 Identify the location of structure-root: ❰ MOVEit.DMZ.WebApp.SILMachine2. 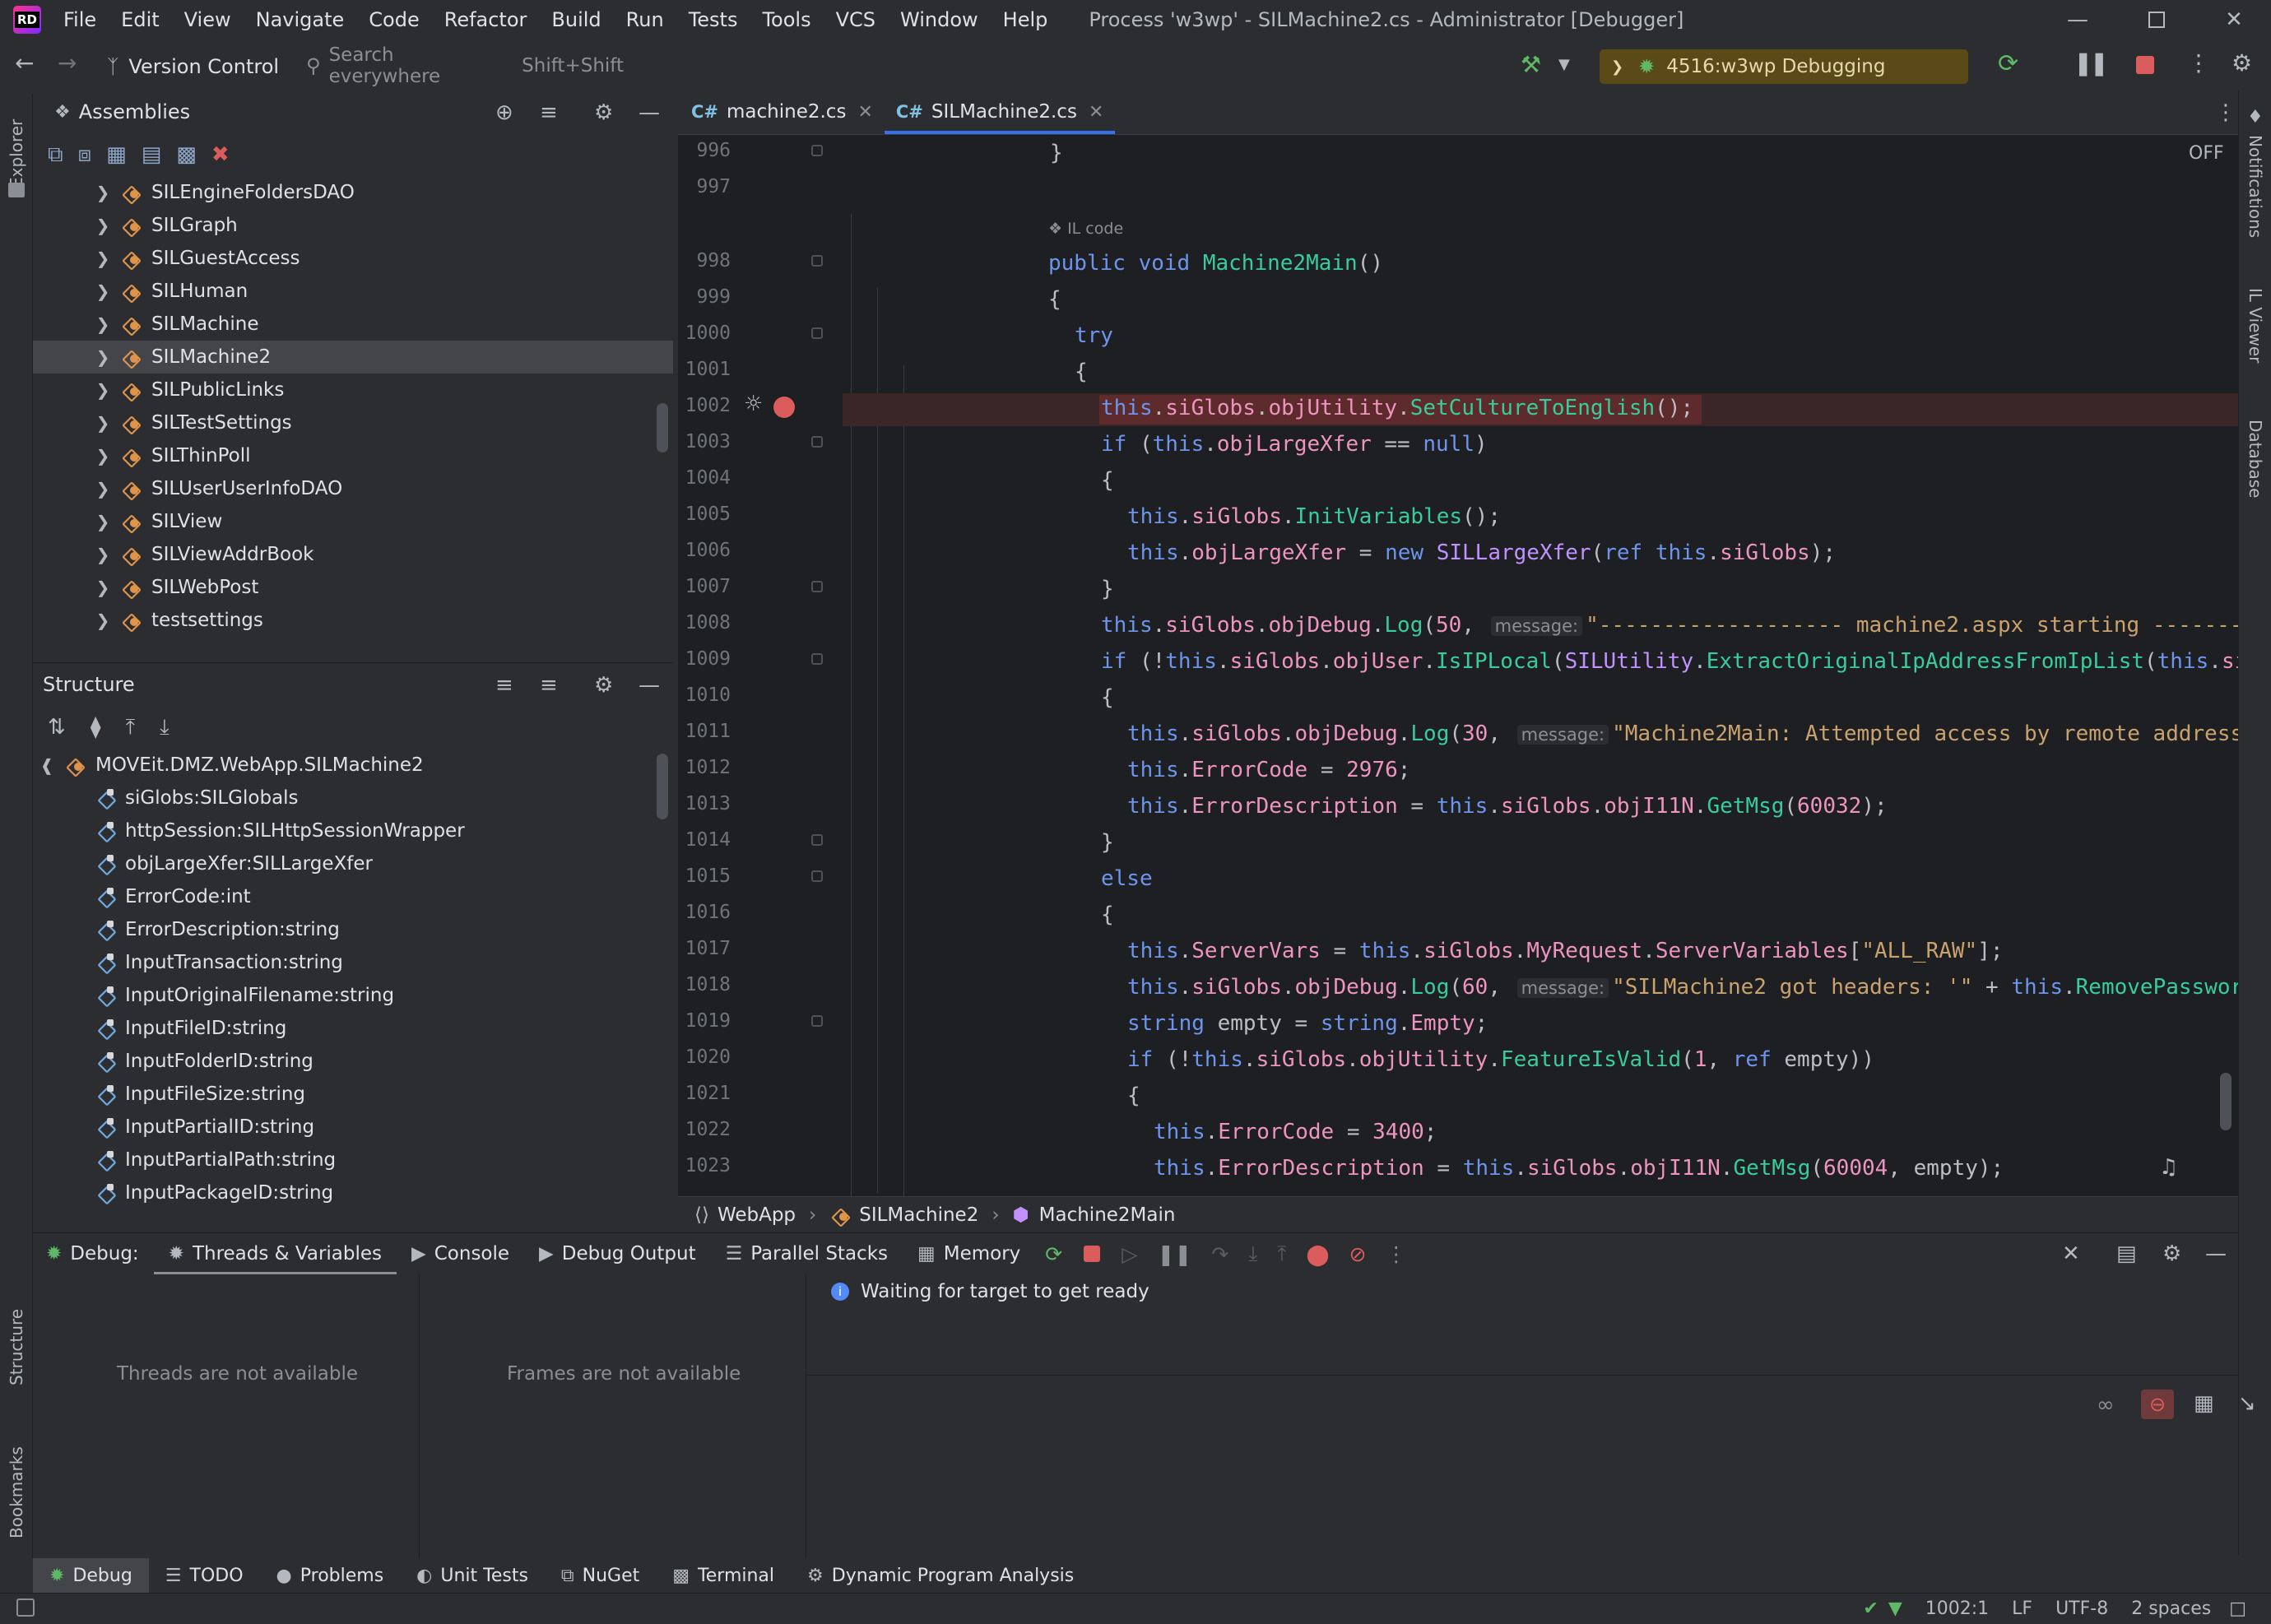
(353, 765).